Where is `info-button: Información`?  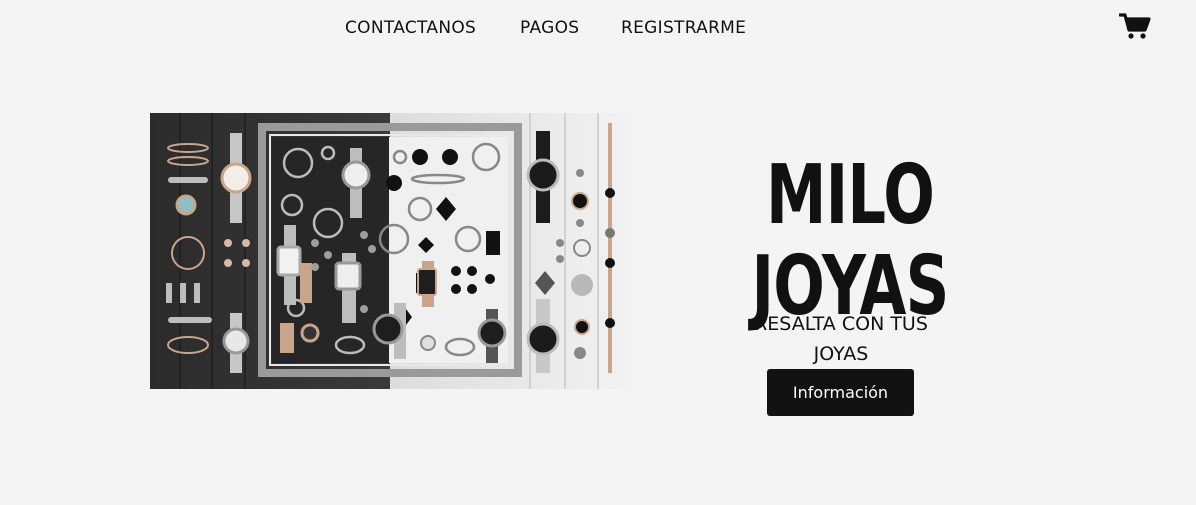
info-button: Información is located at coordinates (840, 392).